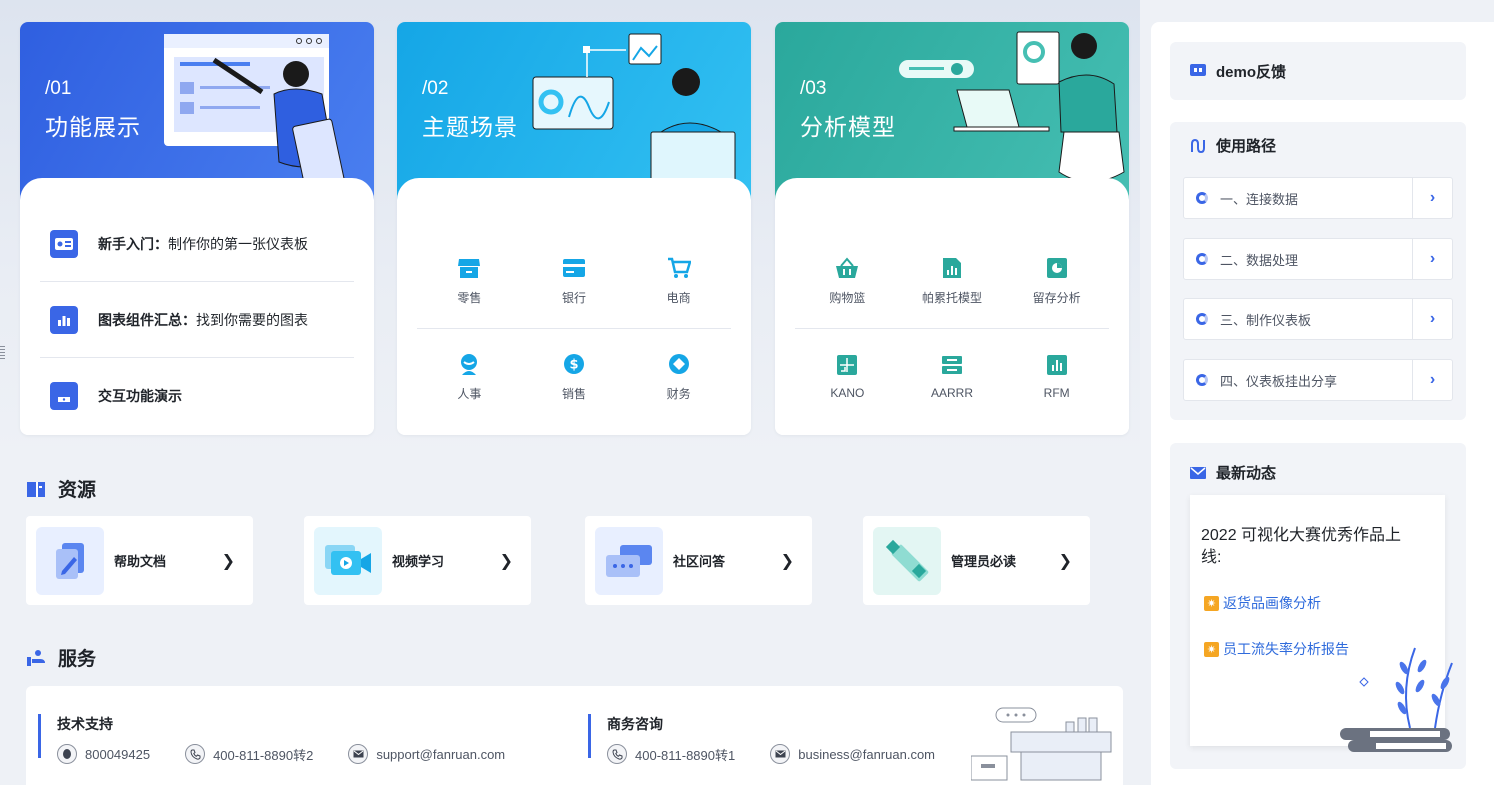  What do you see at coordinates (907, 560) in the screenshot?
I see `ruler-icon` at bounding box center [907, 560].